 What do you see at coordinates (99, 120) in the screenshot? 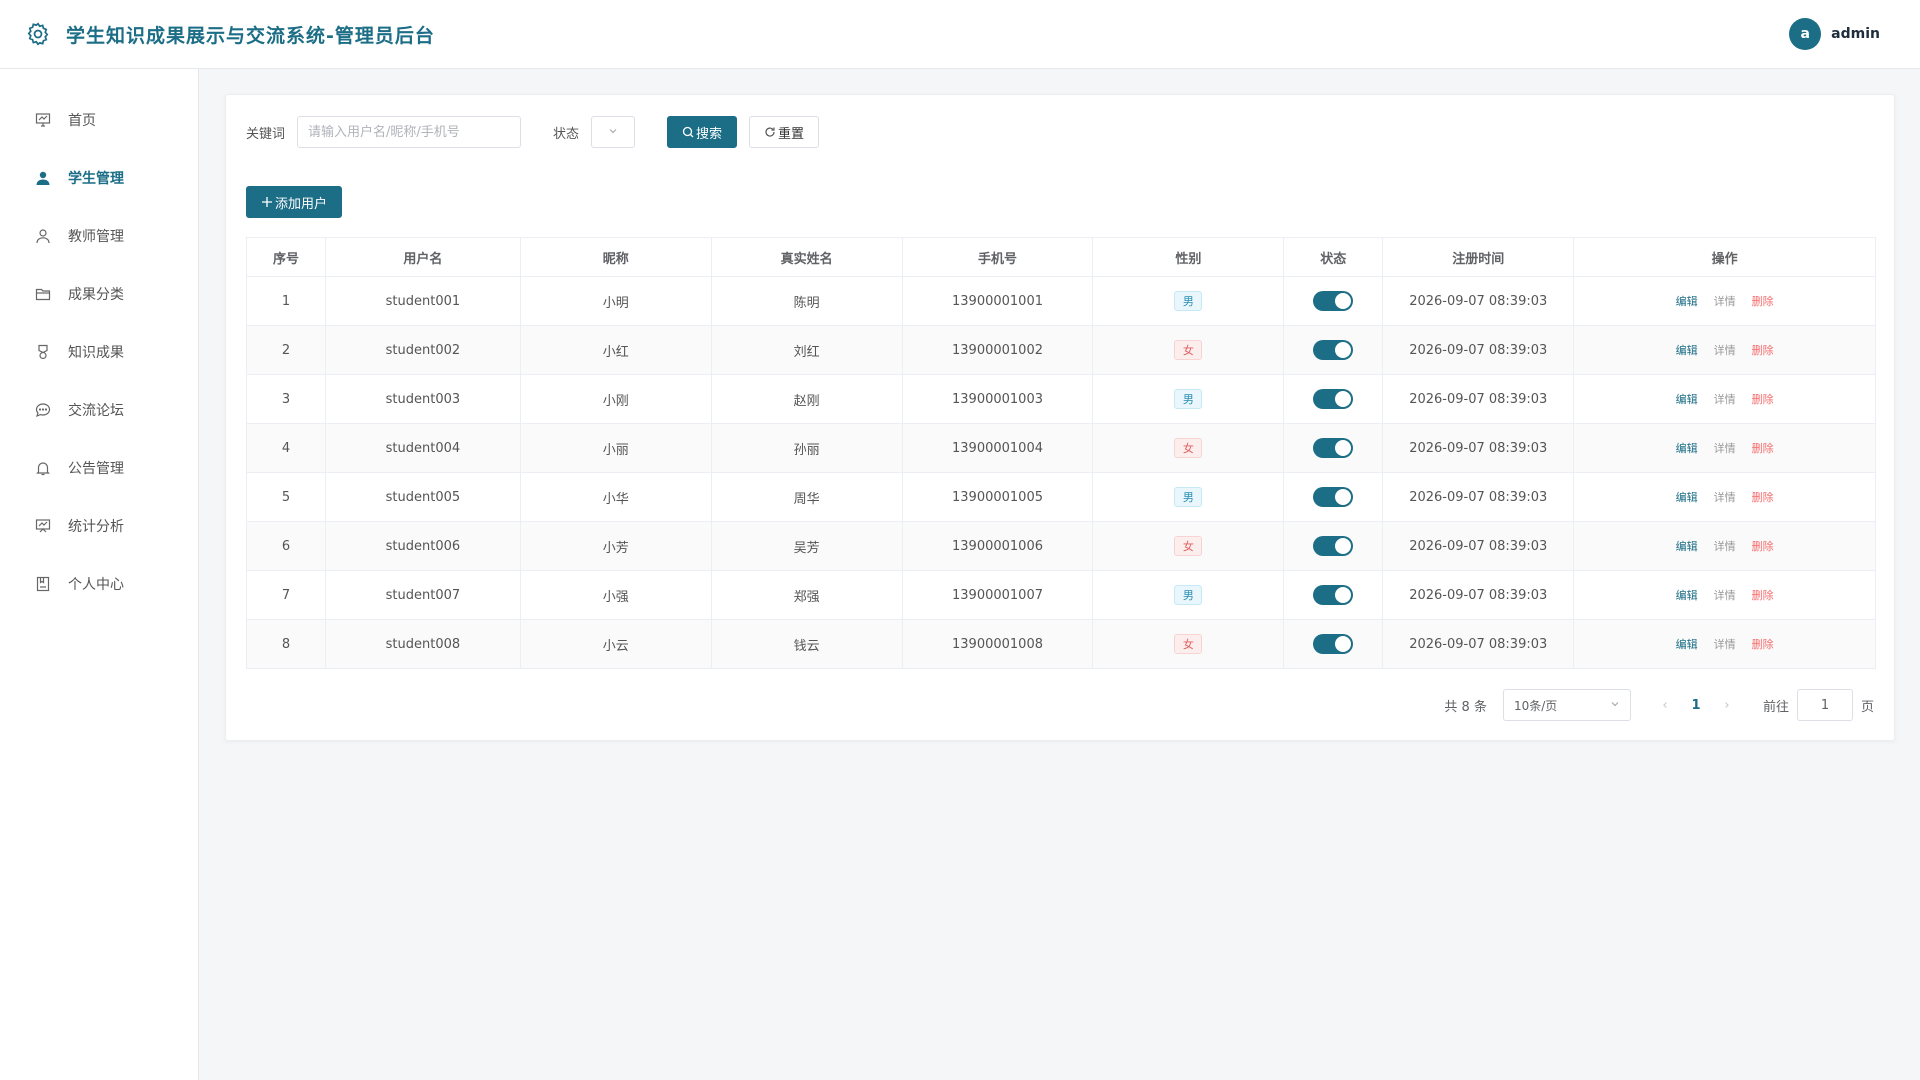
I see `sidebar-item-home: 首页` at bounding box center [99, 120].